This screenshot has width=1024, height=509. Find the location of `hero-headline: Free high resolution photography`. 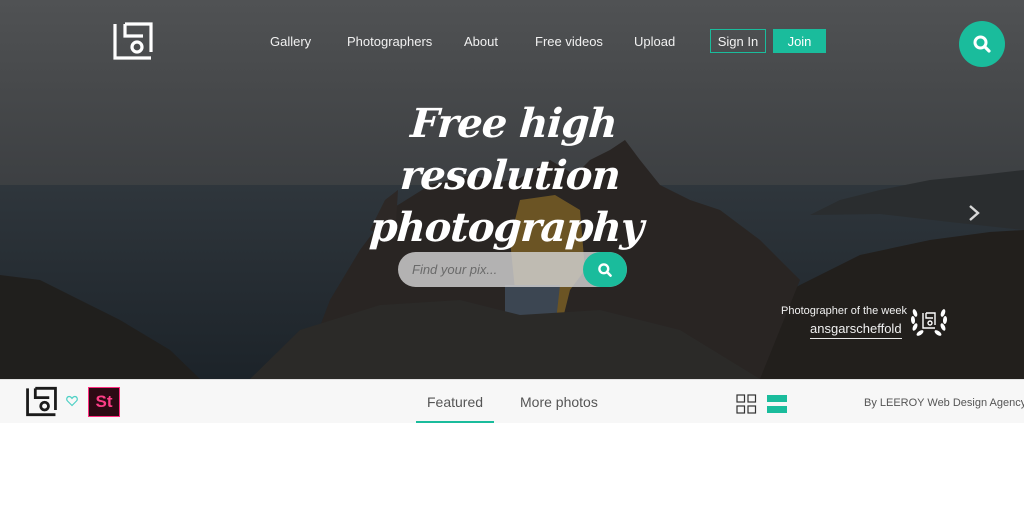

hero-headline: Free high resolution photography is located at coordinates (510, 176).